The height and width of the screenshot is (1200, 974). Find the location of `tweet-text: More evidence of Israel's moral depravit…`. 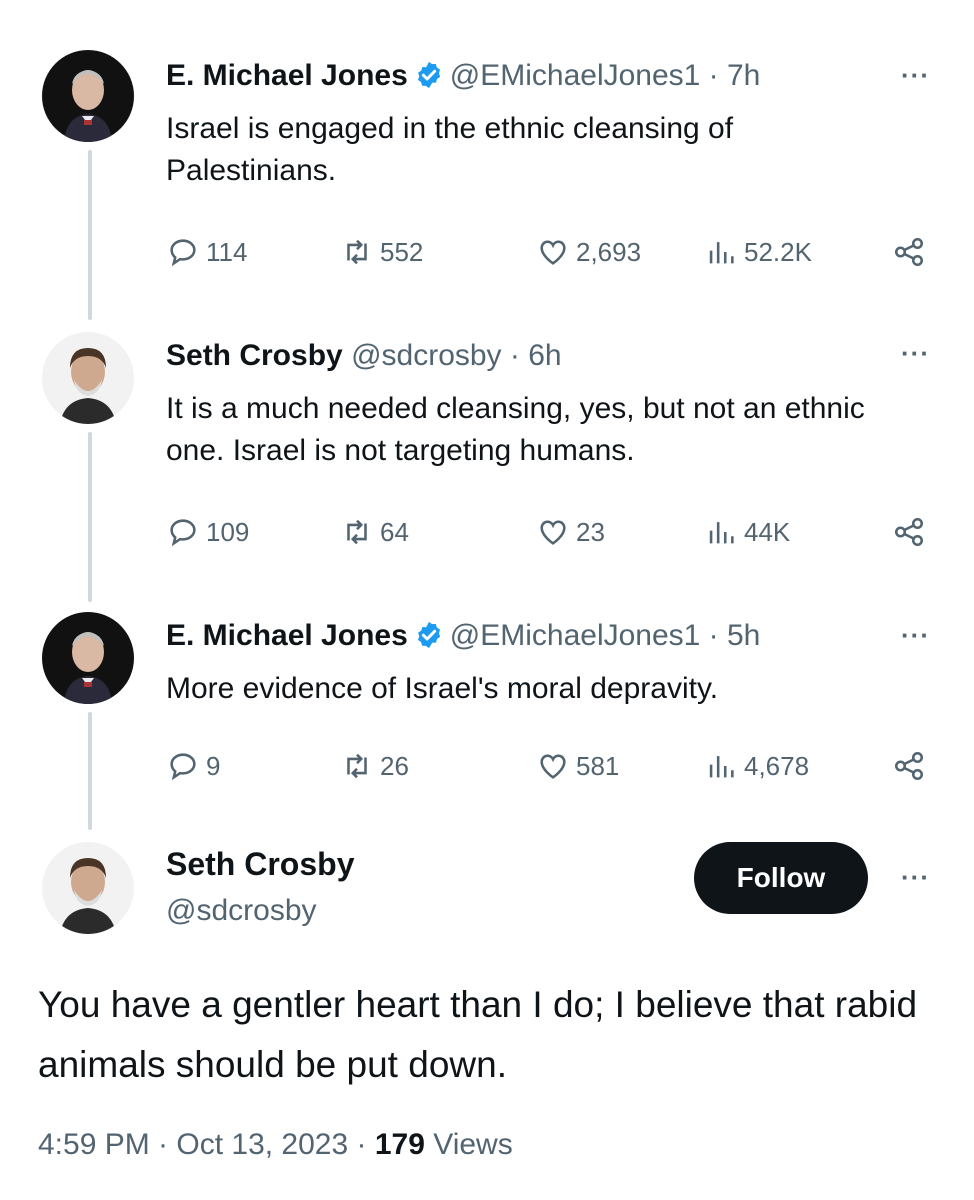

tweet-text: More evidence of Israel's moral depravit… is located at coordinates (442, 688).